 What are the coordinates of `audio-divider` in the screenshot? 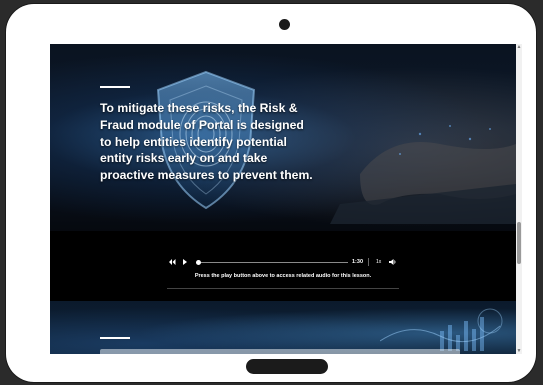 It's located at (283, 288).